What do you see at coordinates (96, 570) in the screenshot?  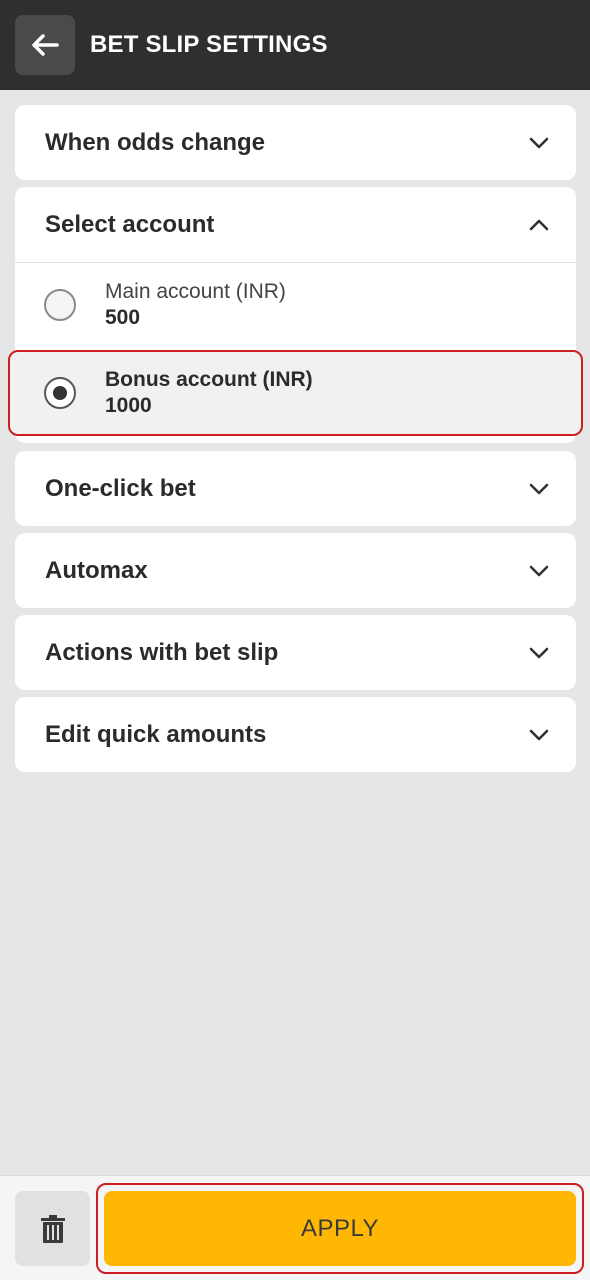 I see `section-title: Automax` at bounding box center [96, 570].